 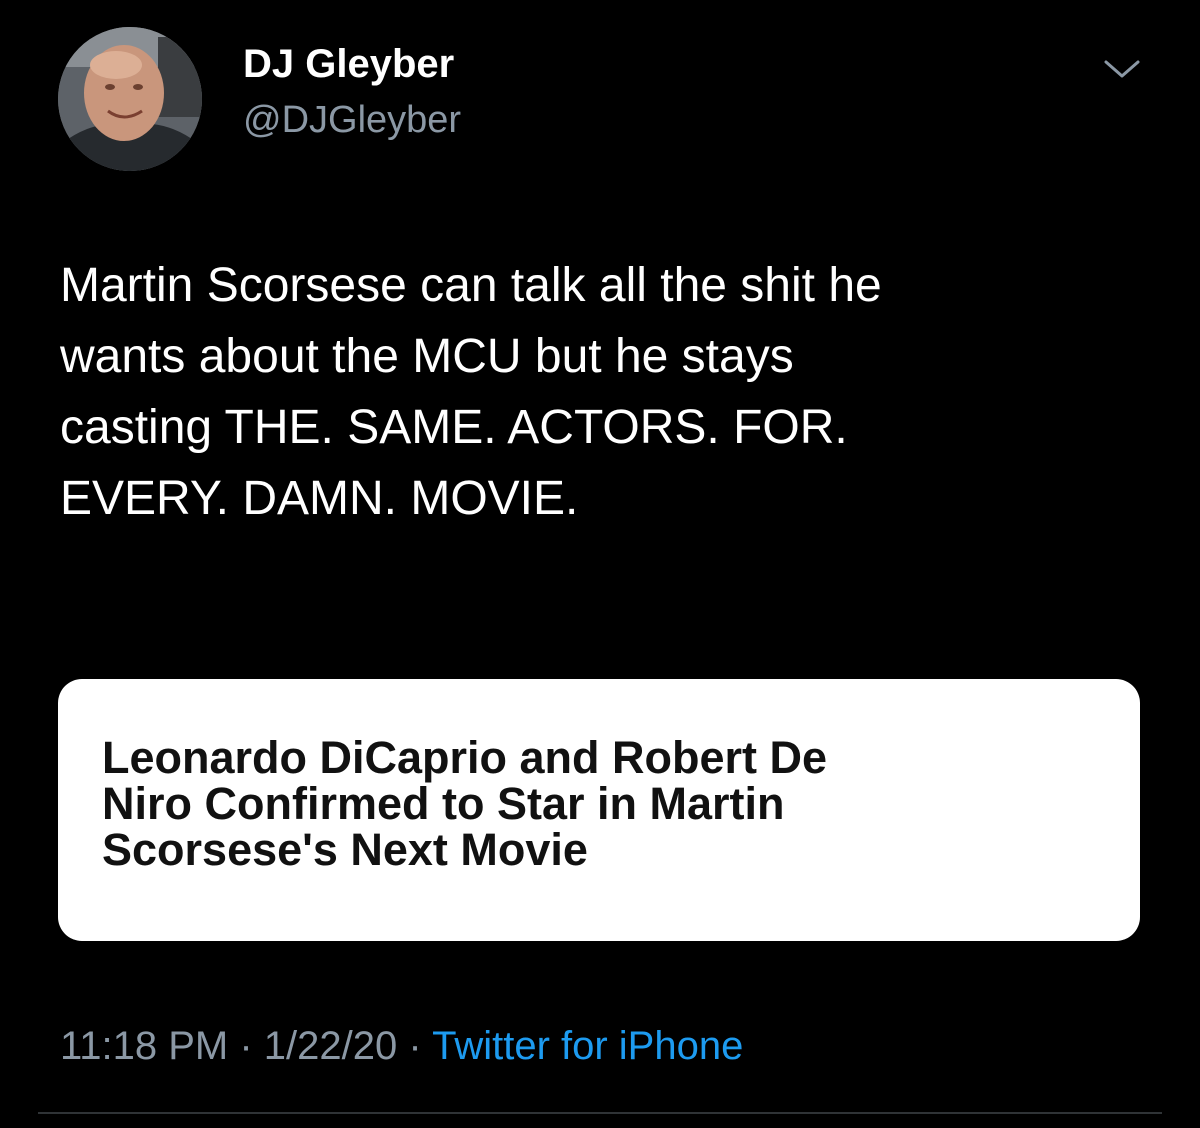 What do you see at coordinates (587, 1046) in the screenshot?
I see `tweet-source-link: Twitter for iPhone` at bounding box center [587, 1046].